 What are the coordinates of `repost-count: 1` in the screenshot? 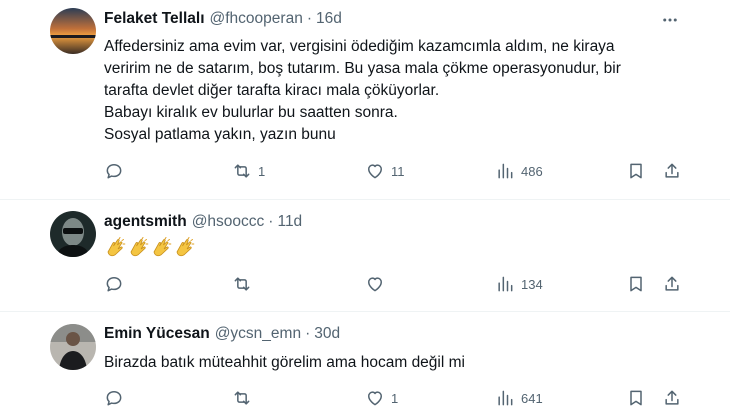 It's located at (262, 171).